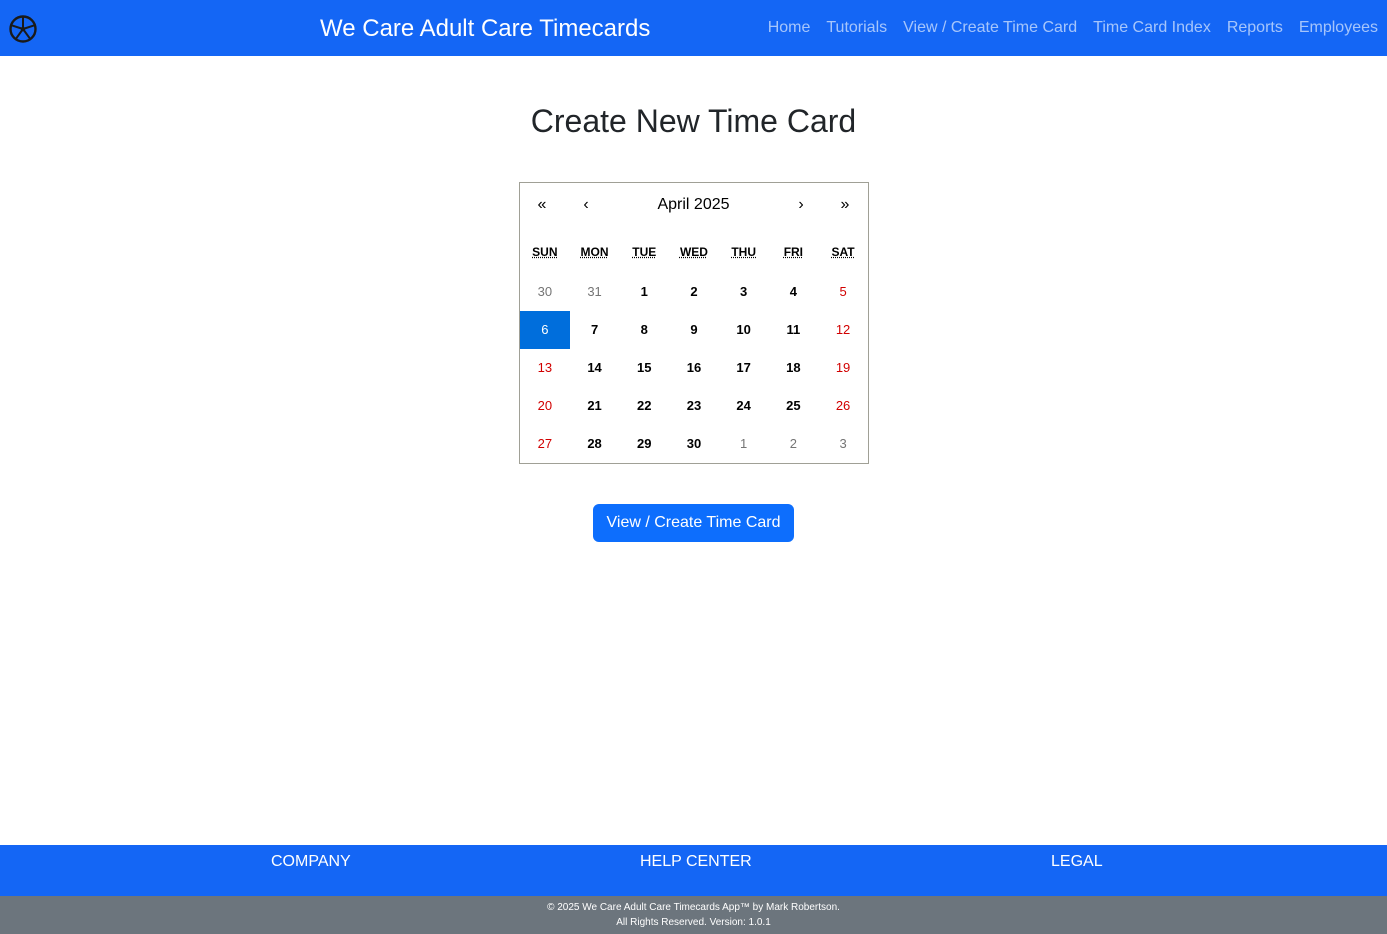 The height and width of the screenshot is (934, 1387). Describe the element at coordinates (545, 252) in the screenshot. I see `weekday-sun: SUN` at that location.